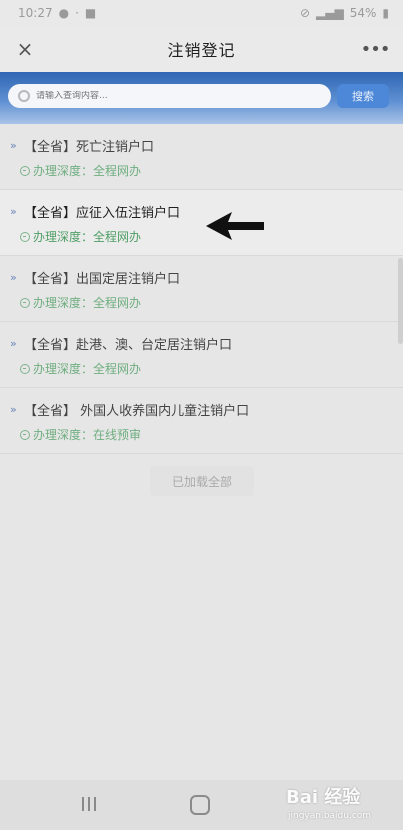 The height and width of the screenshot is (830, 403). Describe the element at coordinates (202, 481) in the screenshot. I see `loaded-all-indicator: 已加载全部` at that location.